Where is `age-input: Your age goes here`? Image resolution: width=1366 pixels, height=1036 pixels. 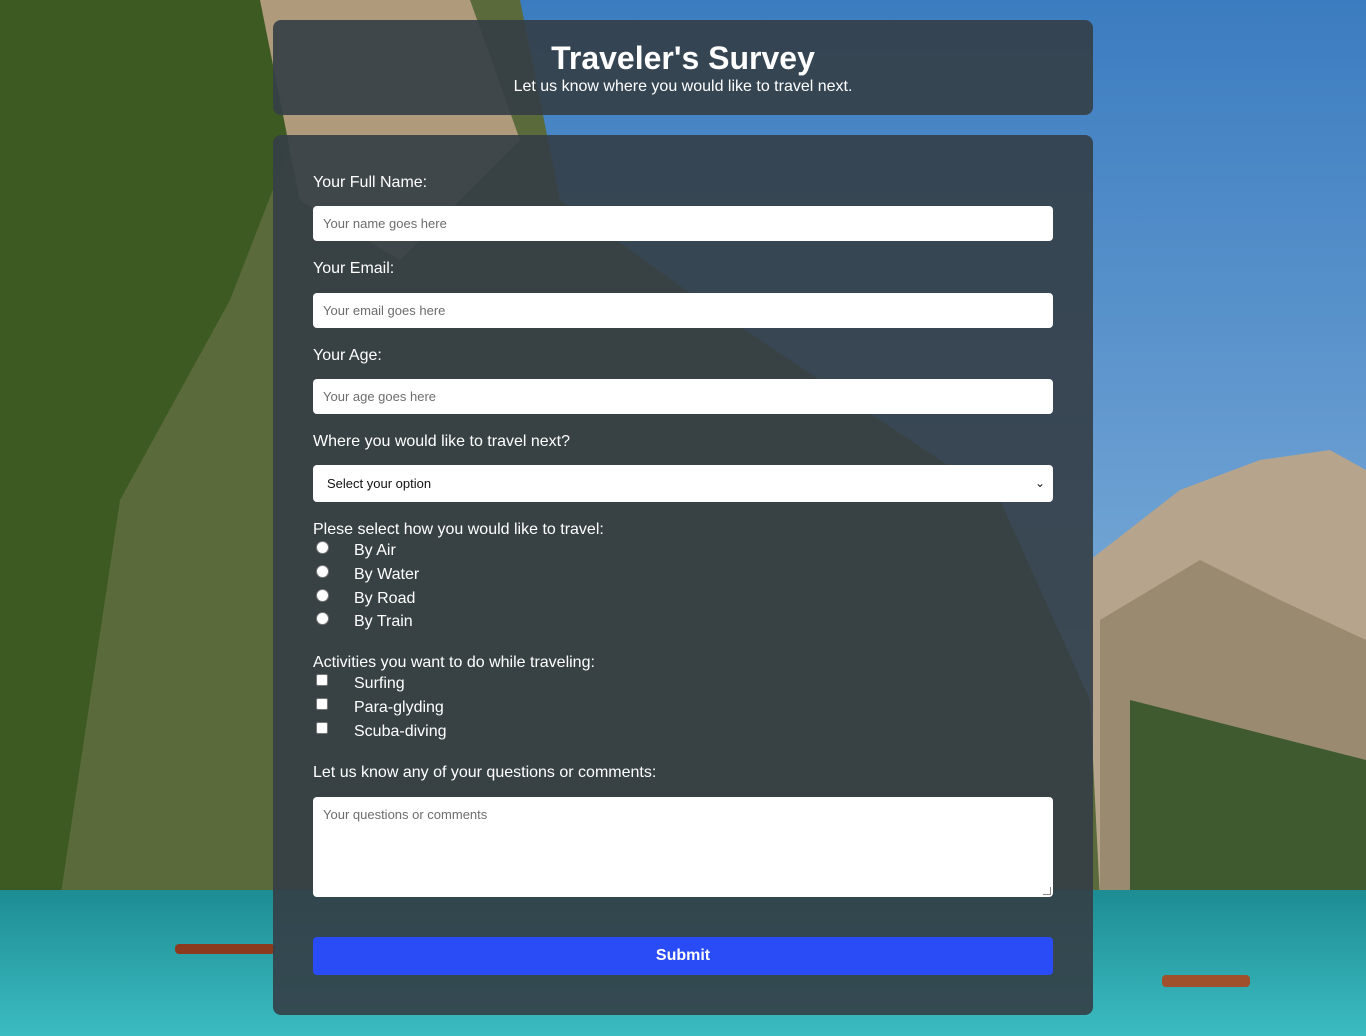 age-input: Your age goes here is located at coordinates (683, 396).